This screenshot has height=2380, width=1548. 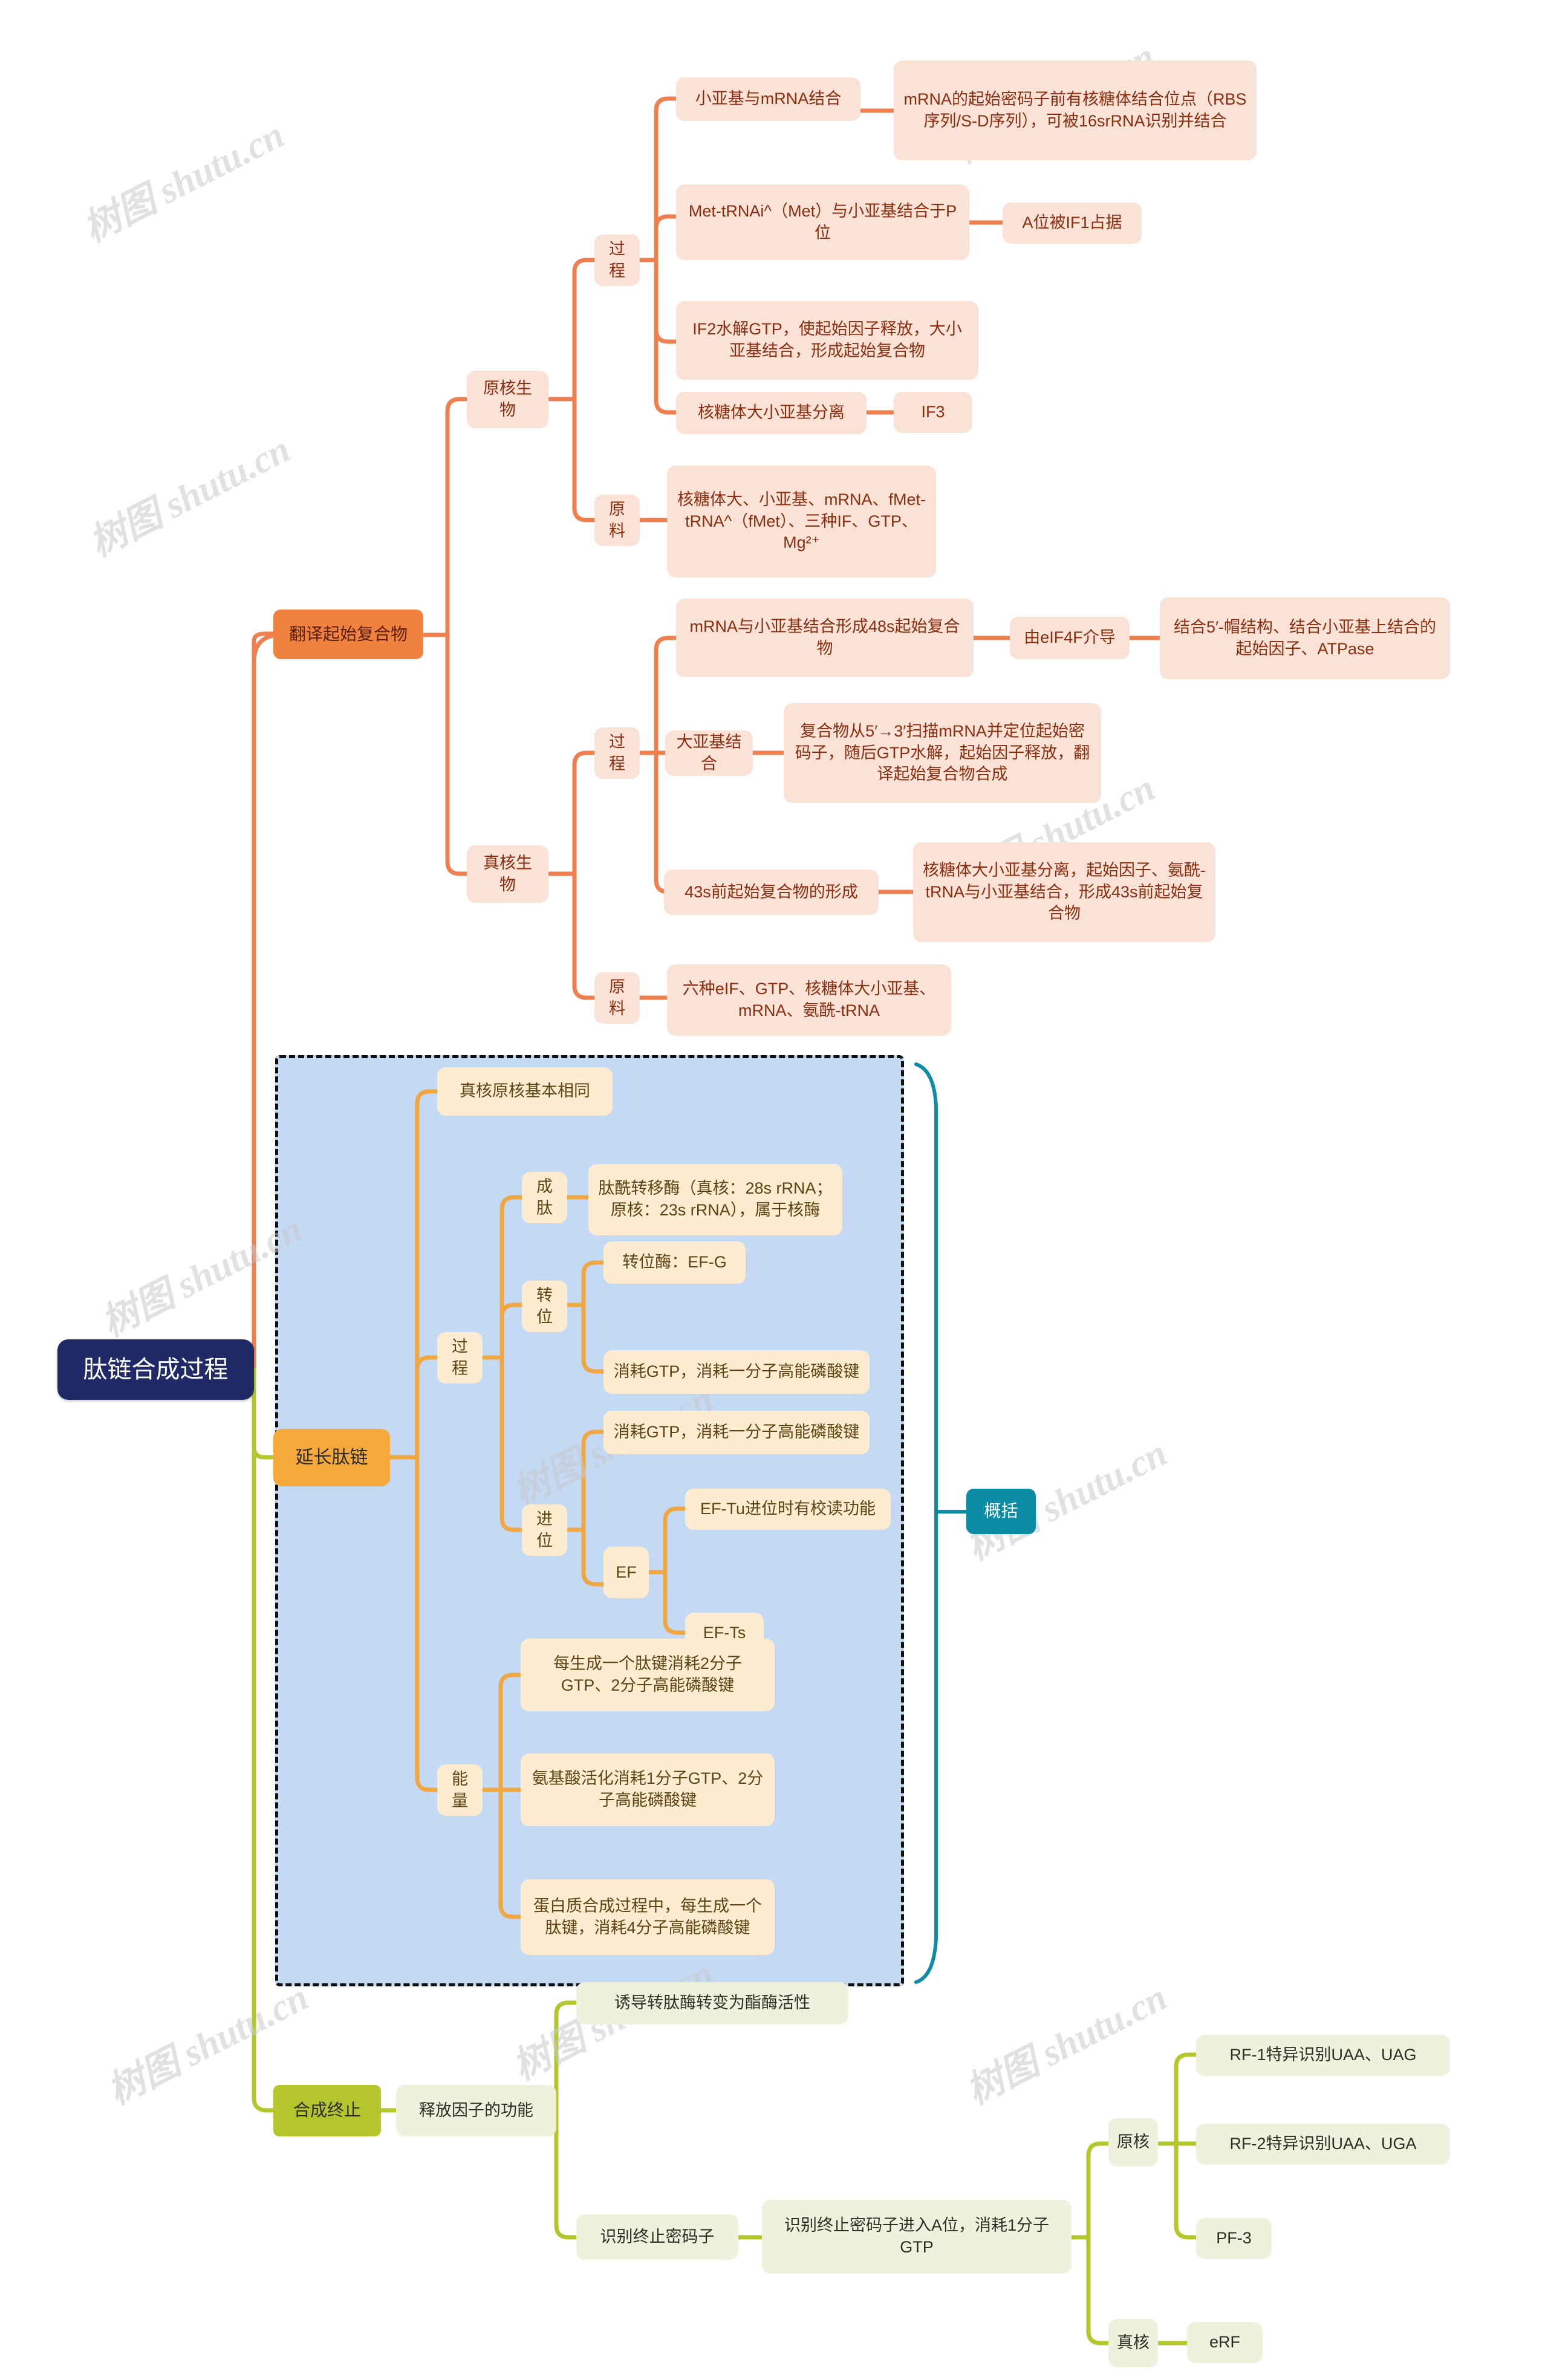 I want to click on node-euk-pro-same: 真核原核基本相同, so click(x=525, y=1091).